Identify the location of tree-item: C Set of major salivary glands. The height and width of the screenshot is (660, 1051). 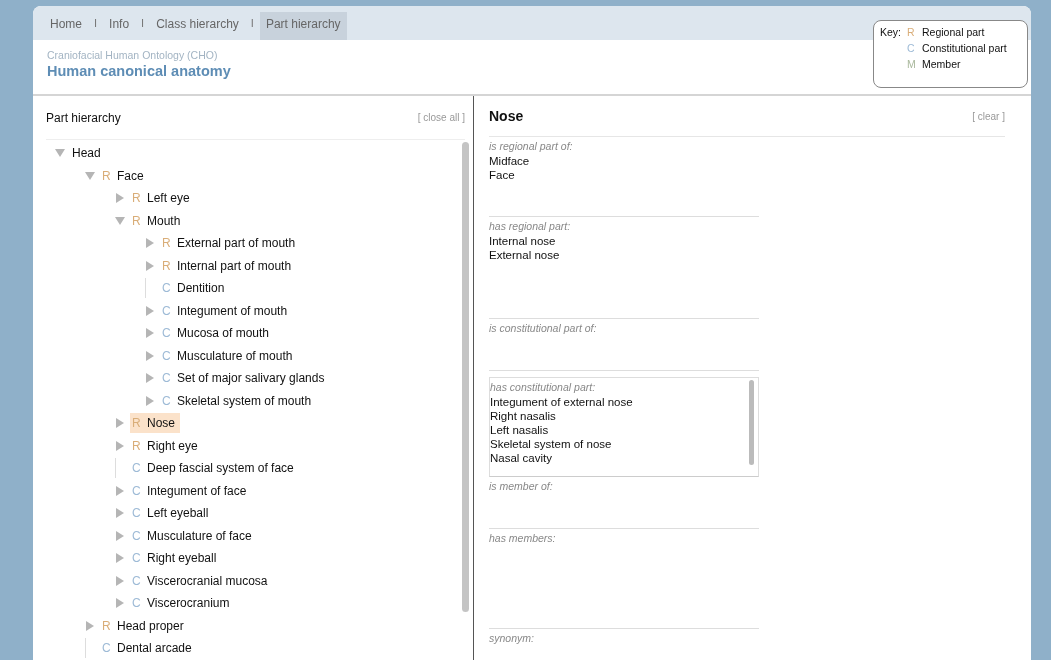
(245, 378).